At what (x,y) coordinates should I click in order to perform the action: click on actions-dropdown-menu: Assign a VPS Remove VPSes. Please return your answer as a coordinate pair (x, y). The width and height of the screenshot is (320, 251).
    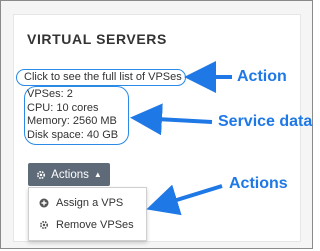
    Looking at the image, I should click on (87, 214).